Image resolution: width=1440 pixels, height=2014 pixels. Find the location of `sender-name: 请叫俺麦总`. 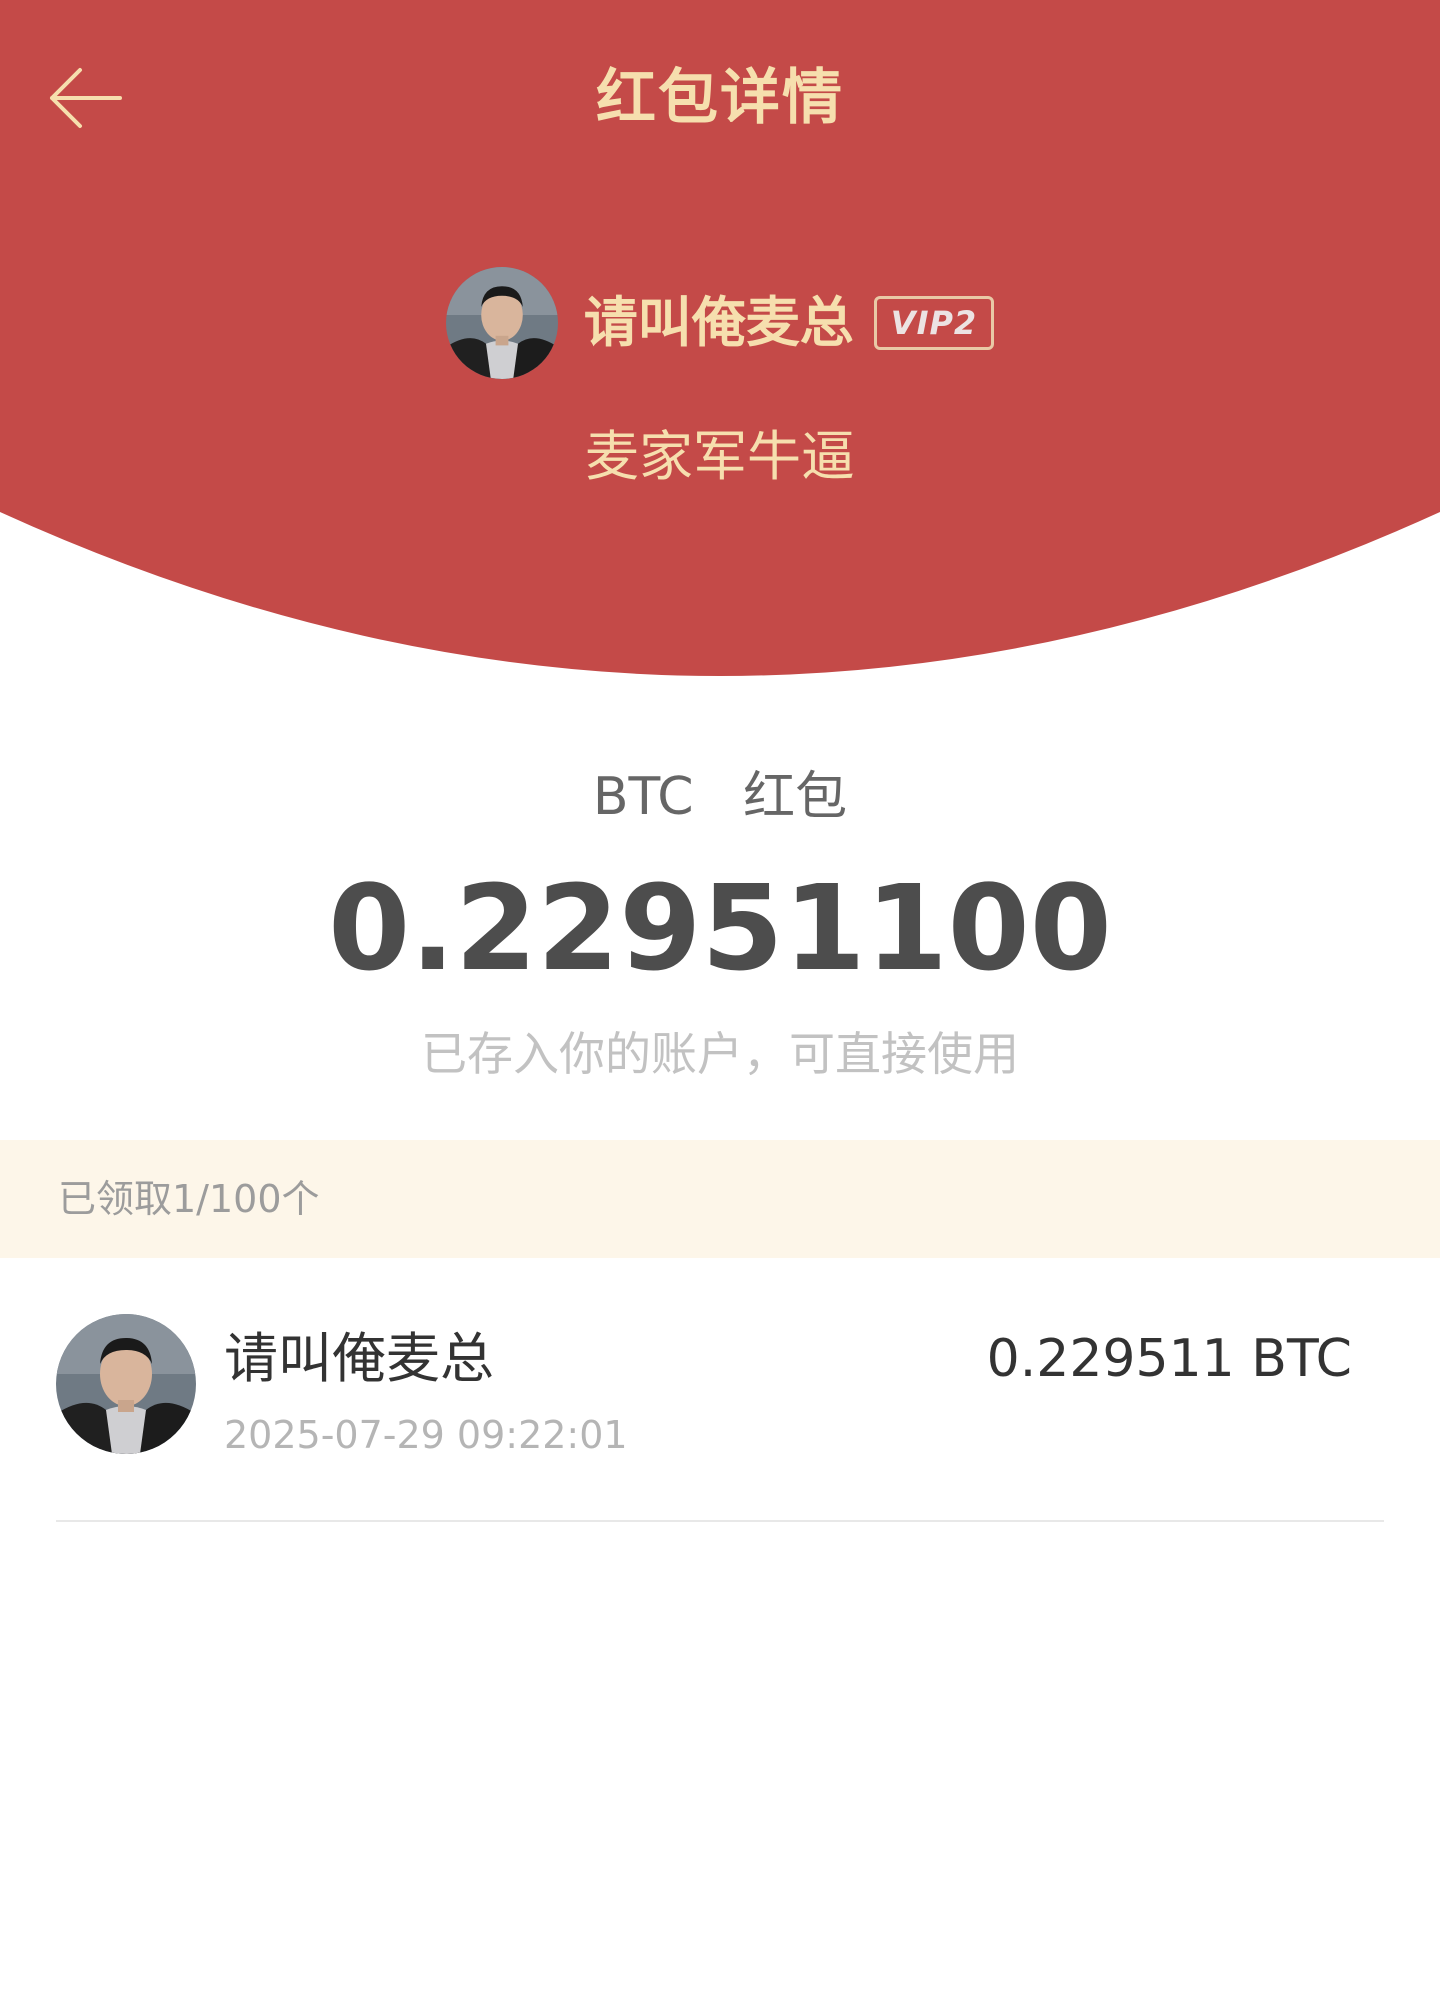

sender-name: 请叫俺麦总 is located at coordinates (718, 322).